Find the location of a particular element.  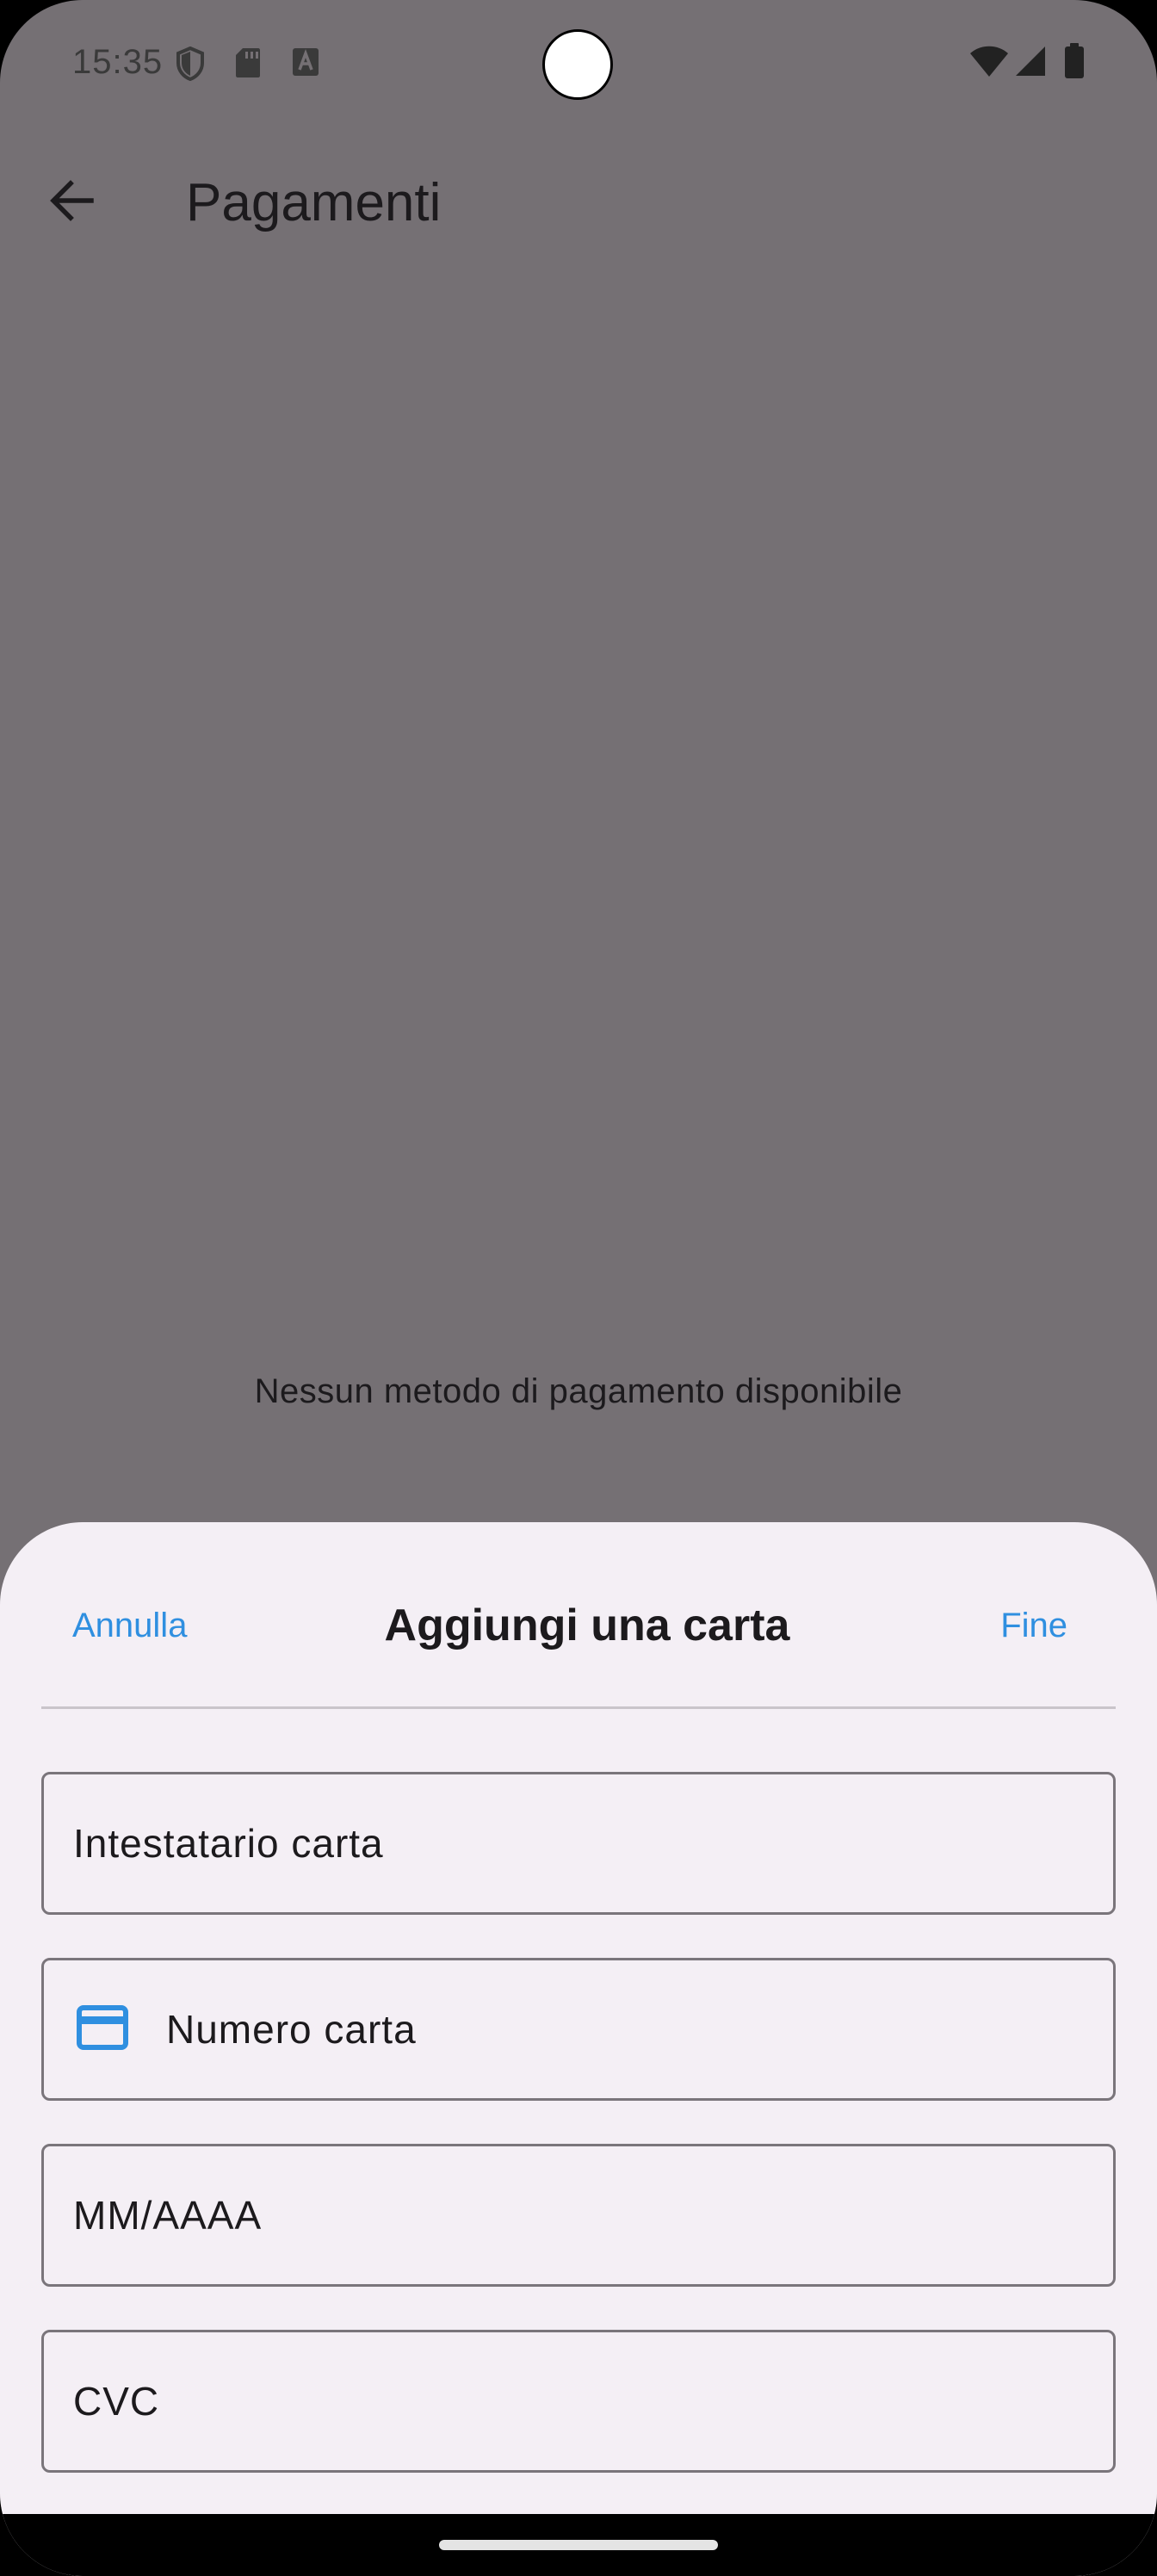

sd-card-icon is located at coordinates (248, 65).